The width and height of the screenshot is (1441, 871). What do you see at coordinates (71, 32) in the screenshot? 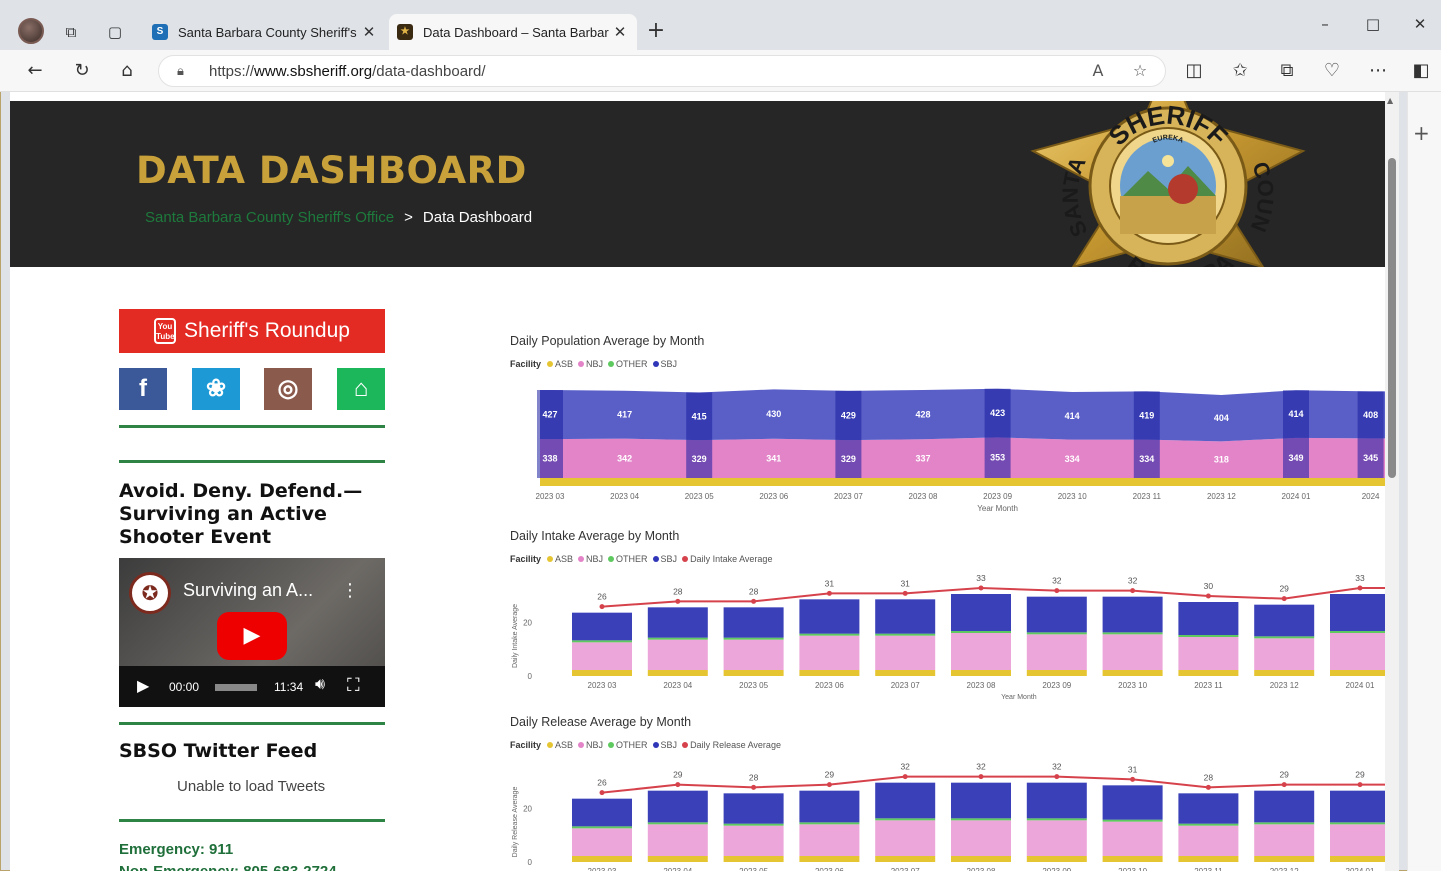
I see `workspaces-icon: ⧉` at bounding box center [71, 32].